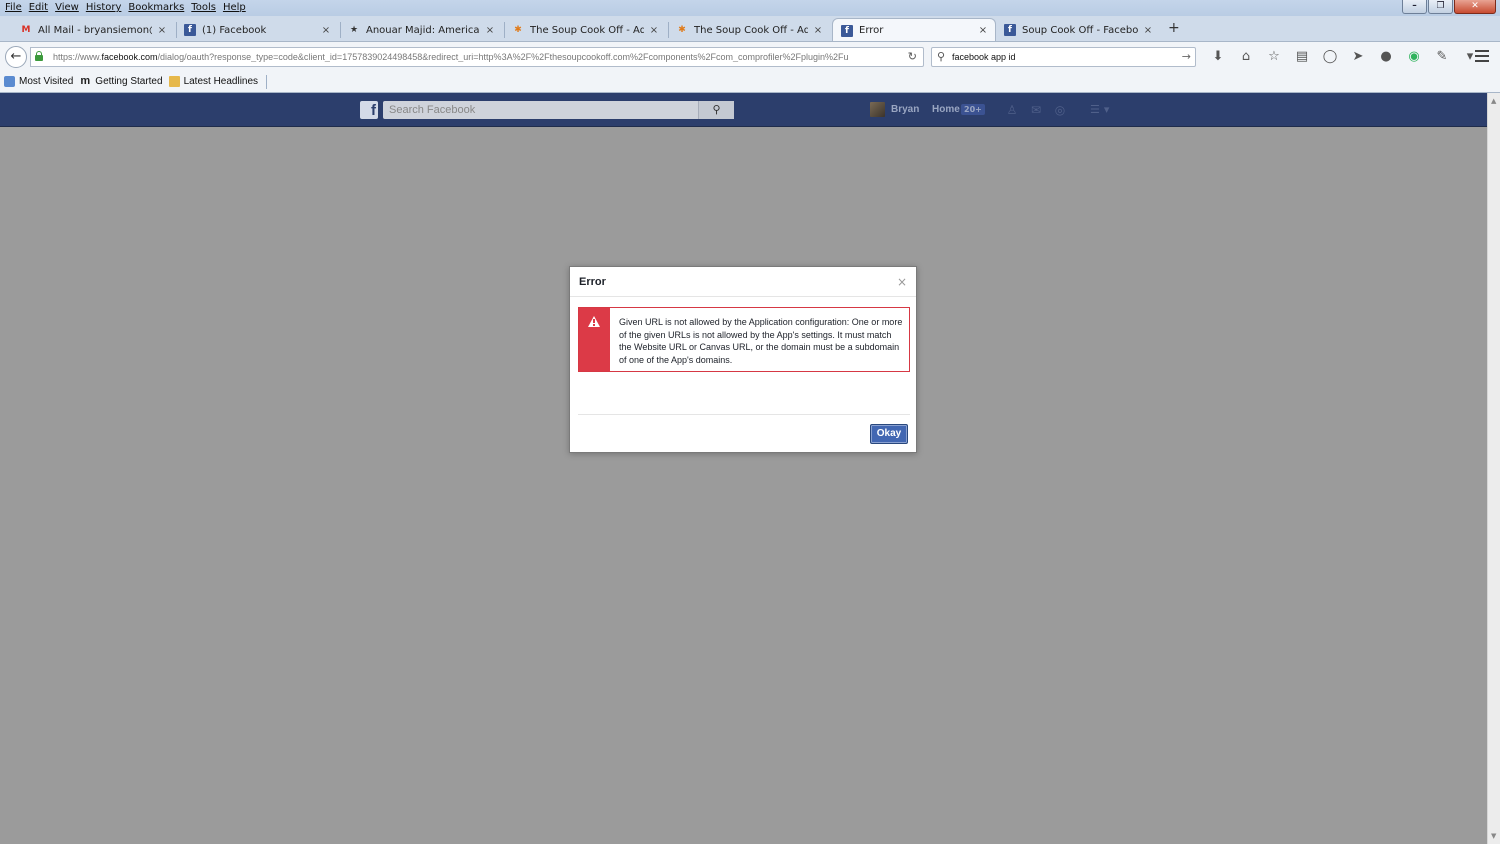 This screenshot has height=844, width=1500. What do you see at coordinates (104, 8) in the screenshot?
I see `menu-history: History` at bounding box center [104, 8].